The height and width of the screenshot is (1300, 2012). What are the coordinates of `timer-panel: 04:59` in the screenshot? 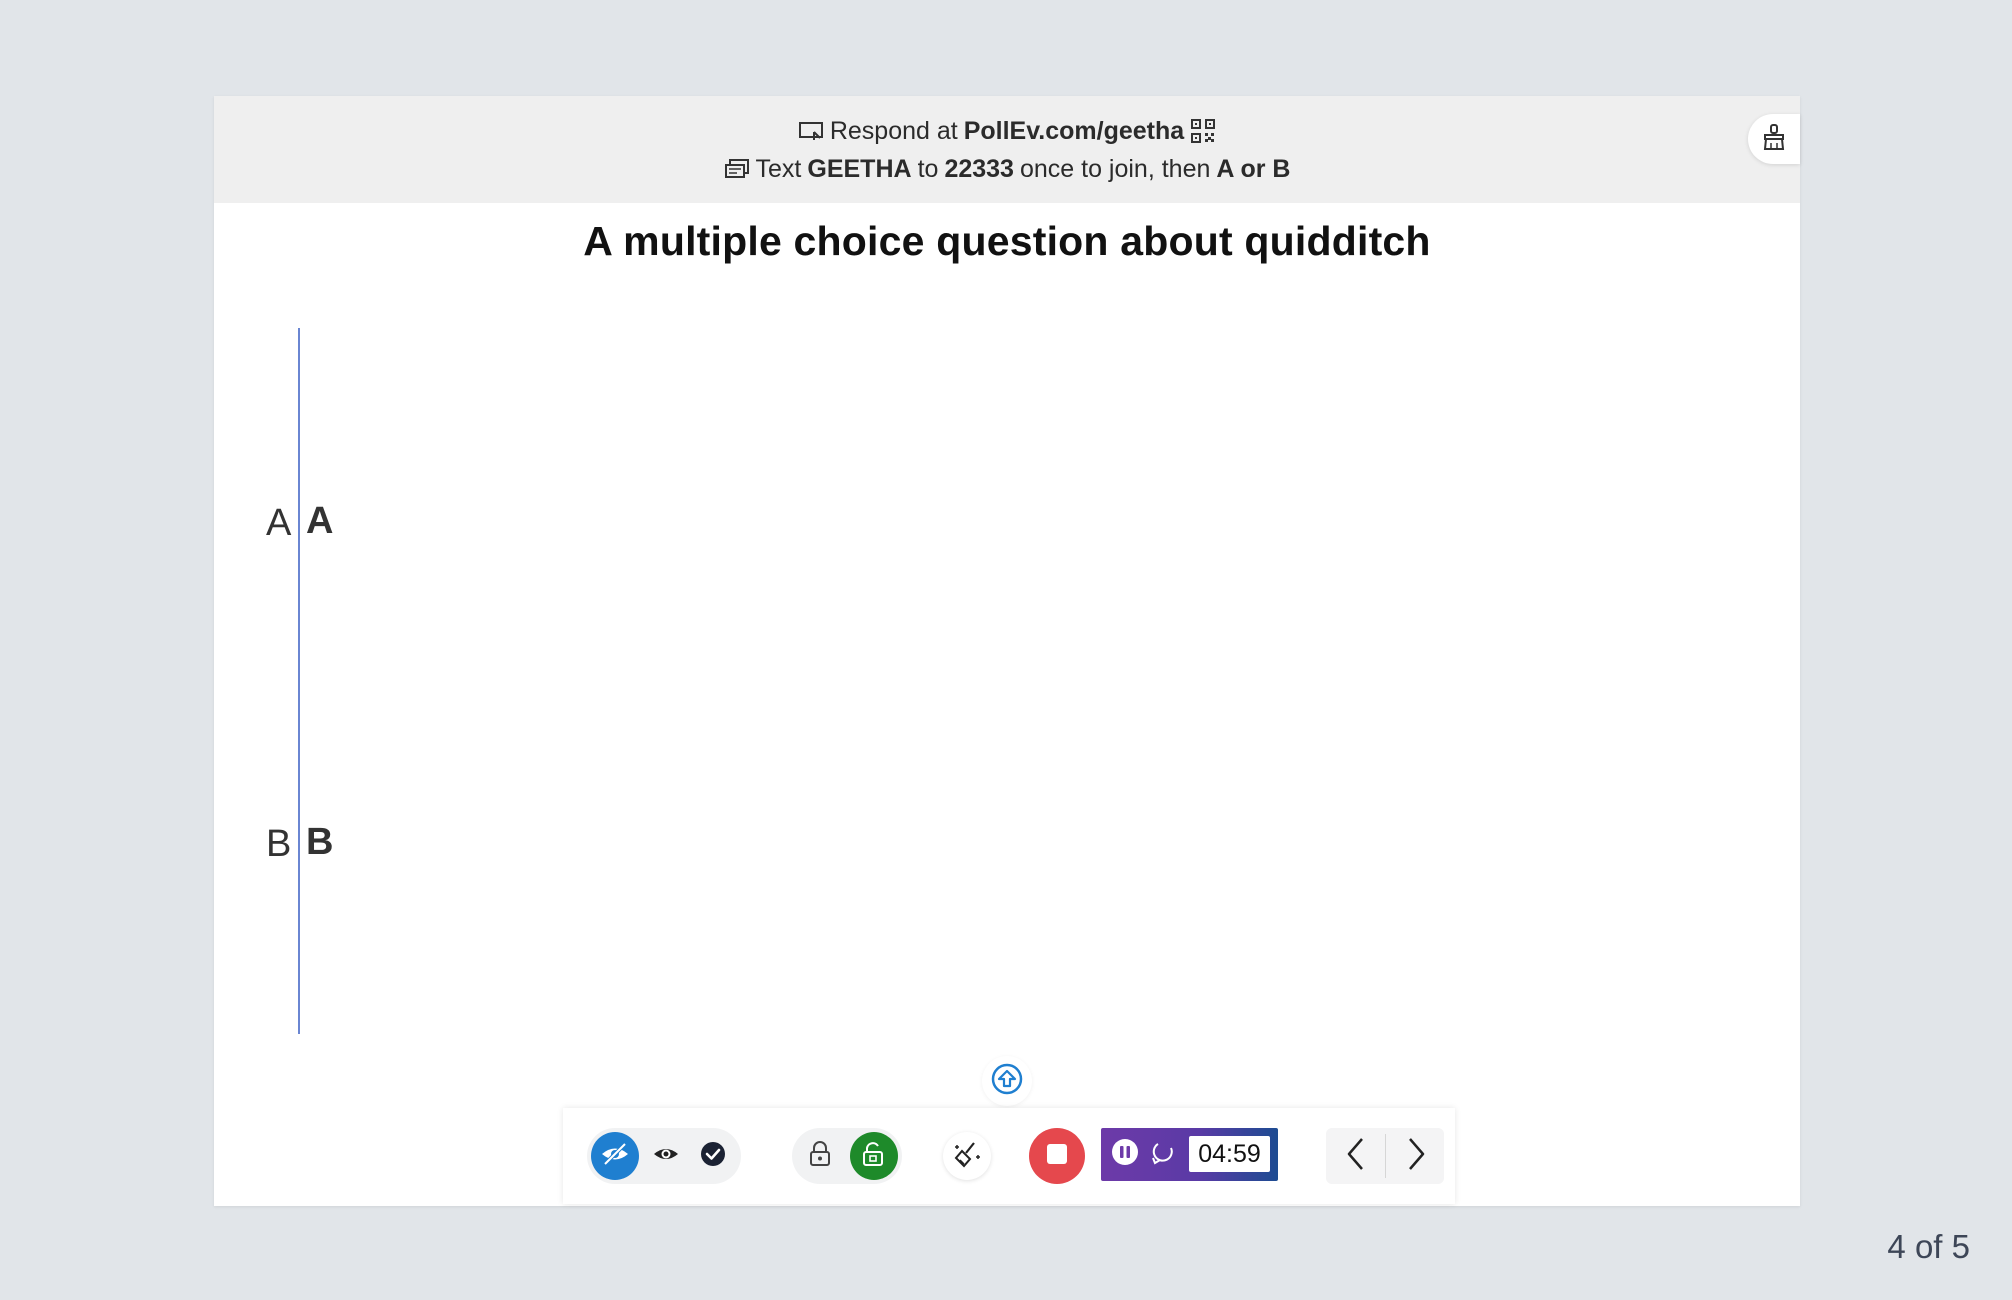 It's located at (1189, 1154).